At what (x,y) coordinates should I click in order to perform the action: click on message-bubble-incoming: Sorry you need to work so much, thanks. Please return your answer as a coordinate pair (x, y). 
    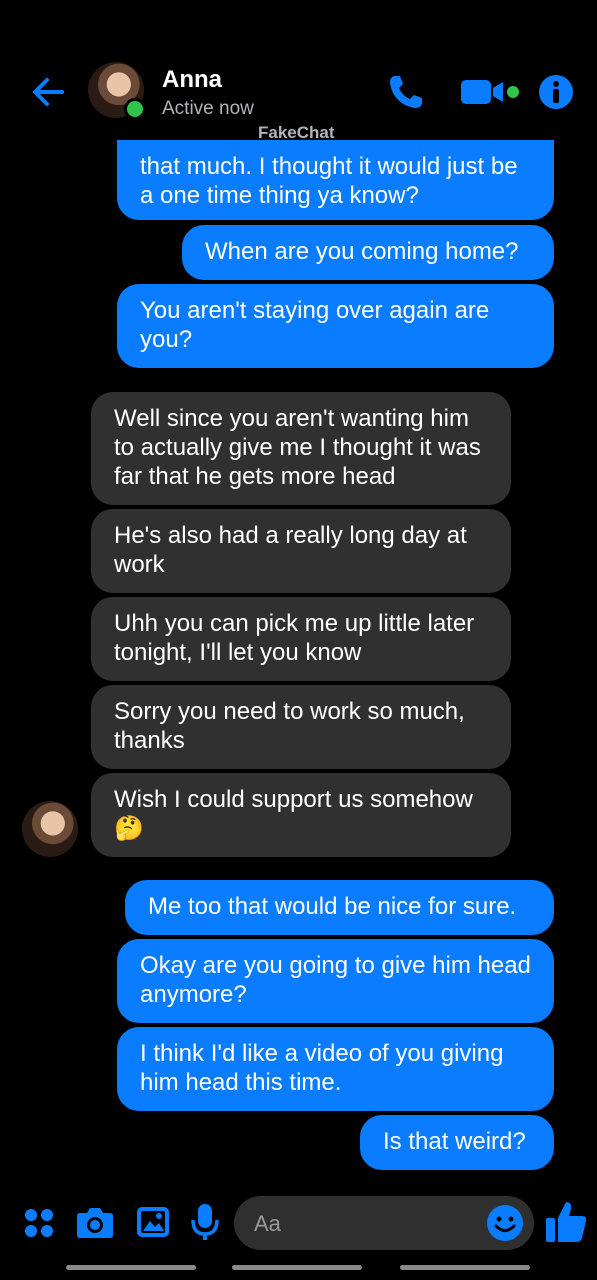
    Looking at the image, I should click on (301, 727).